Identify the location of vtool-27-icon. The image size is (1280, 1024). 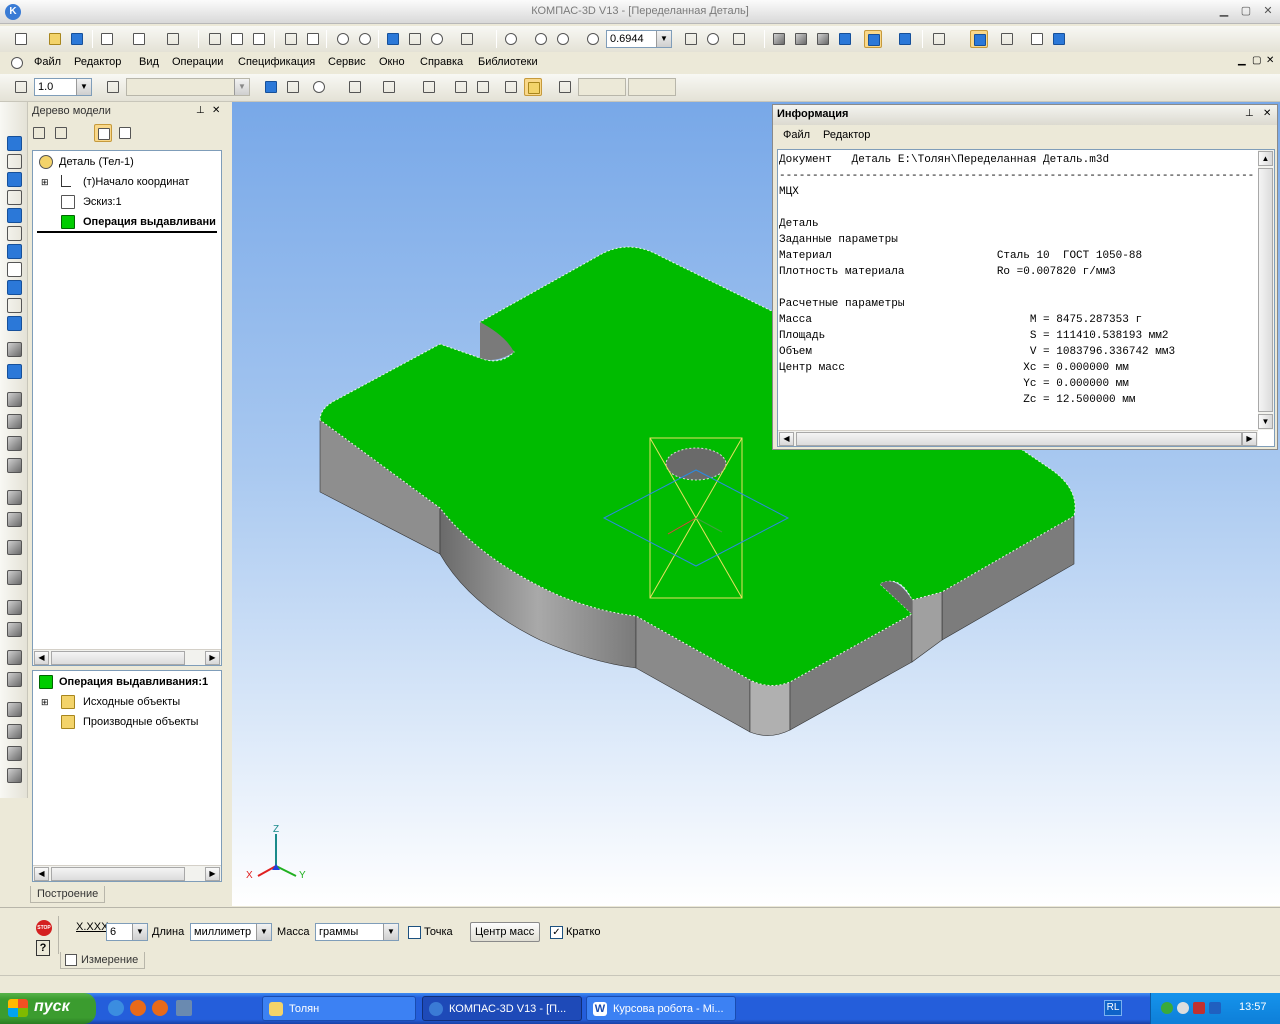
(14, 731).